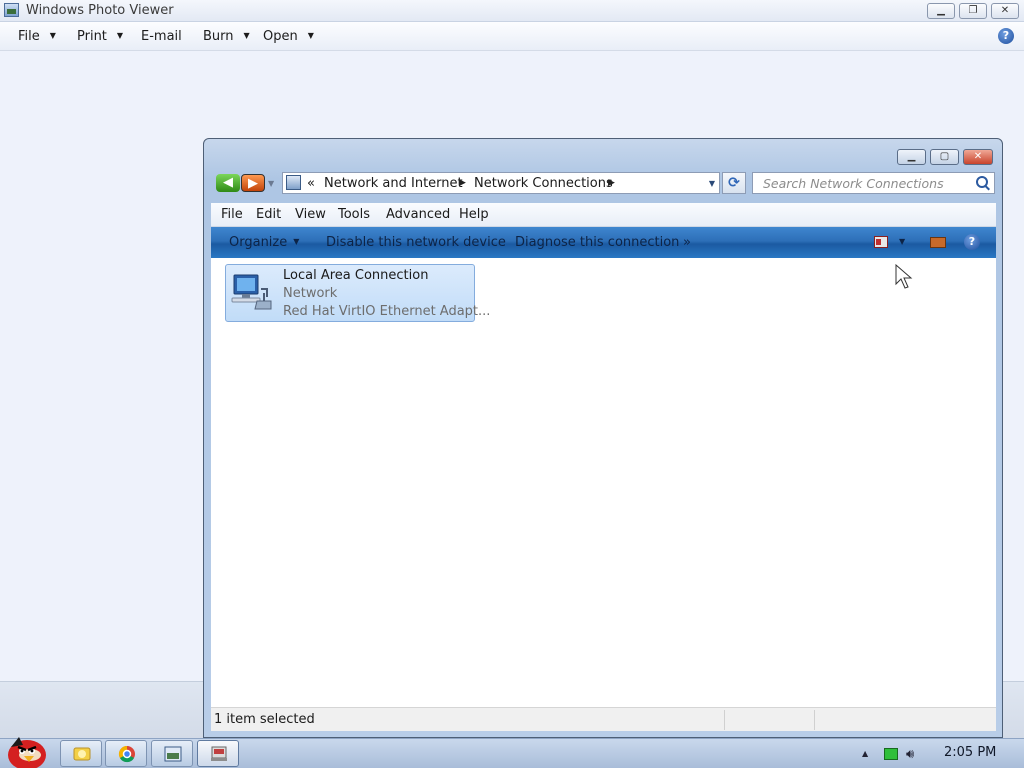 Image resolution: width=1024 pixels, height=768 pixels. I want to click on menu-help: Help, so click(474, 214).